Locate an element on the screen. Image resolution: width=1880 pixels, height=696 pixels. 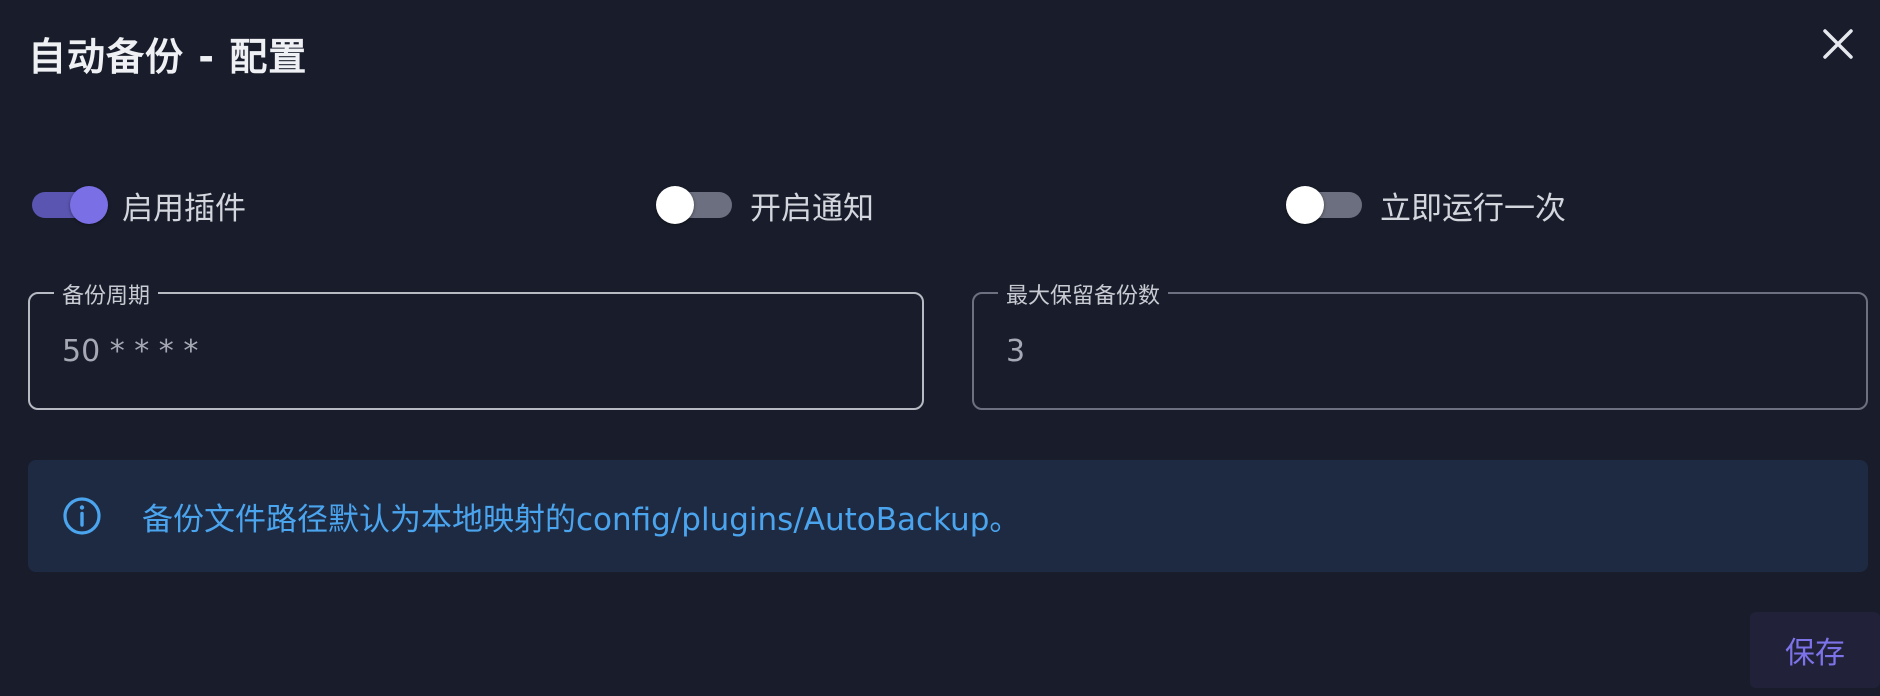
close-icon is located at coordinates (1838, 44).